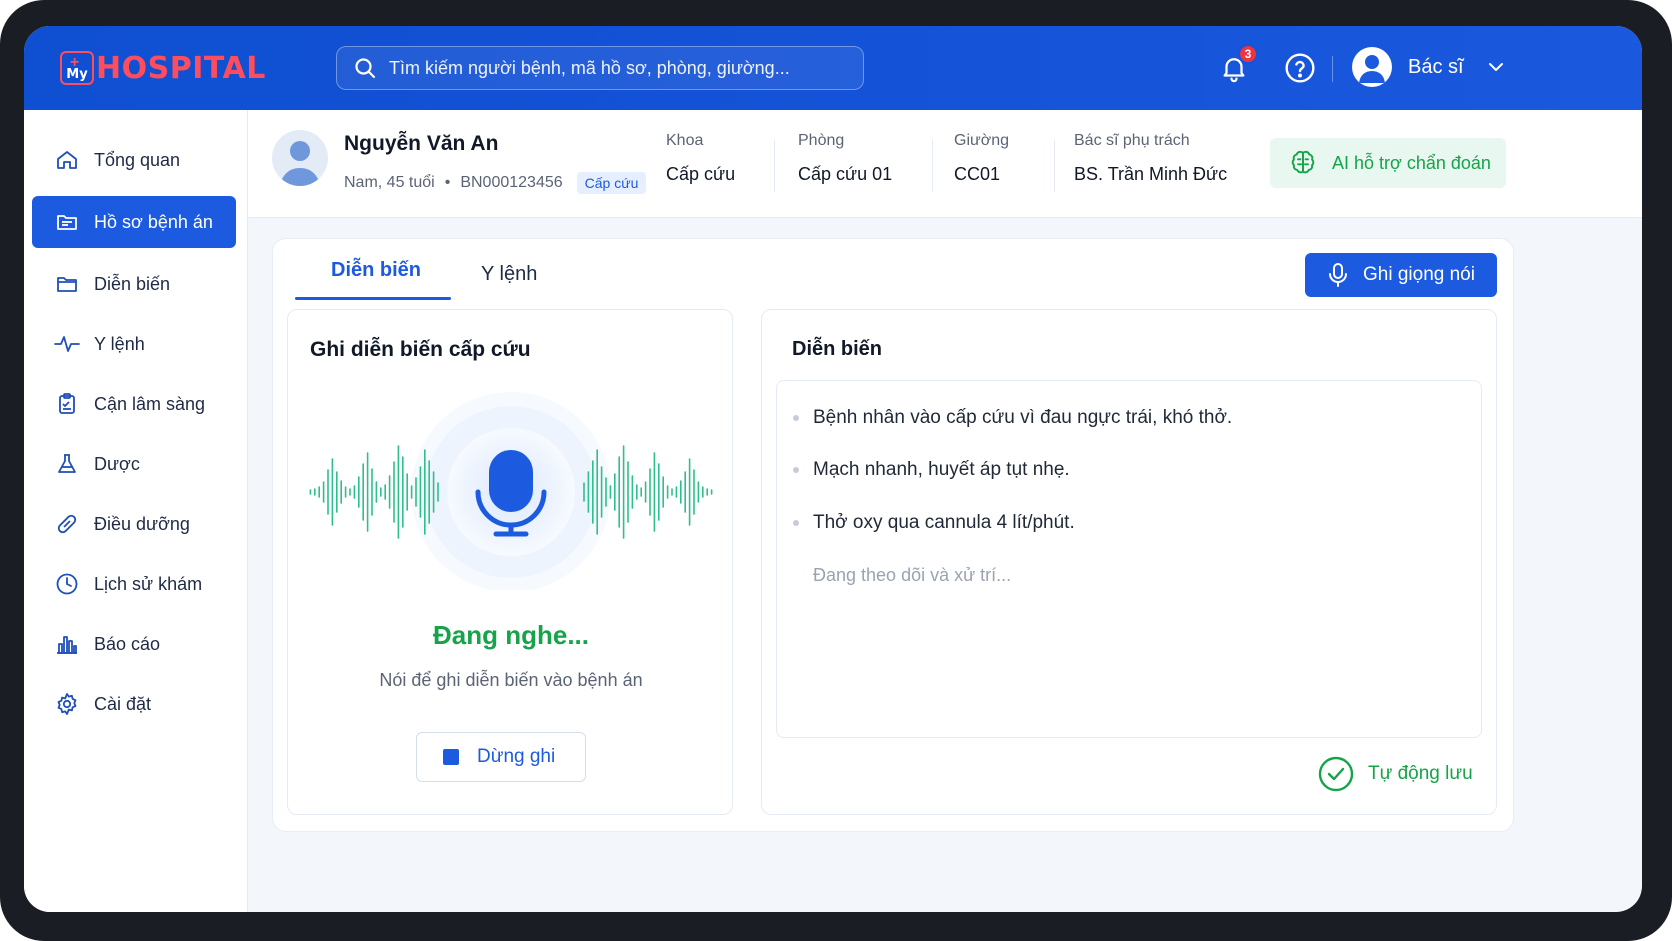 The image size is (1672, 941). What do you see at coordinates (845, 174) in the screenshot?
I see `info-value: Cấp cứu 01` at bounding box center [845, 174].